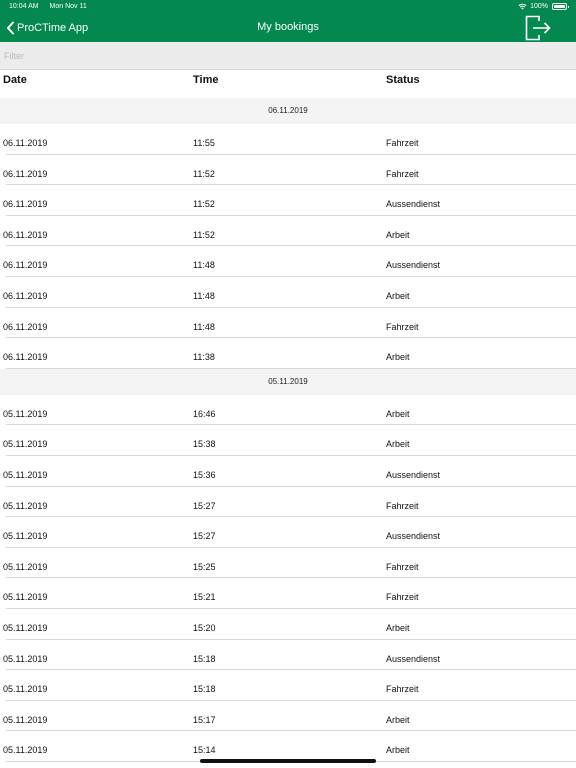 This screenshot has width=576, height=768. Describe the element at coordinates (538, 28) in the screenshot. I see `logout-icon` at that location.